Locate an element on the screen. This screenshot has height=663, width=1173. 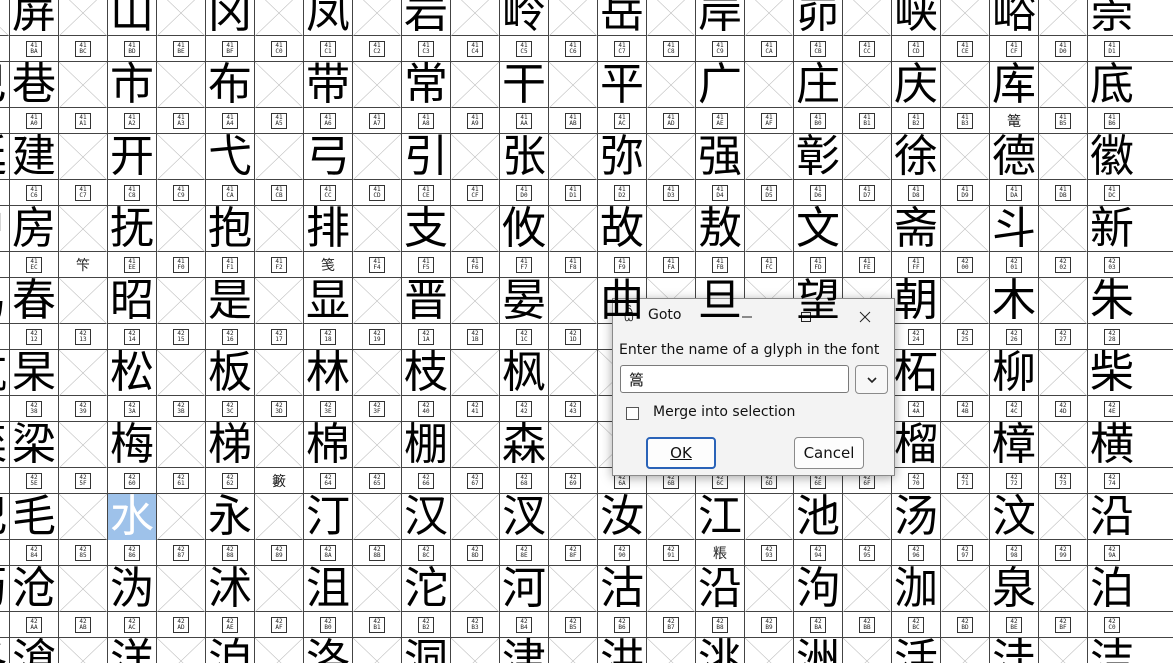
glyph-cell: 朱 is located at coordinates (1111, 301).